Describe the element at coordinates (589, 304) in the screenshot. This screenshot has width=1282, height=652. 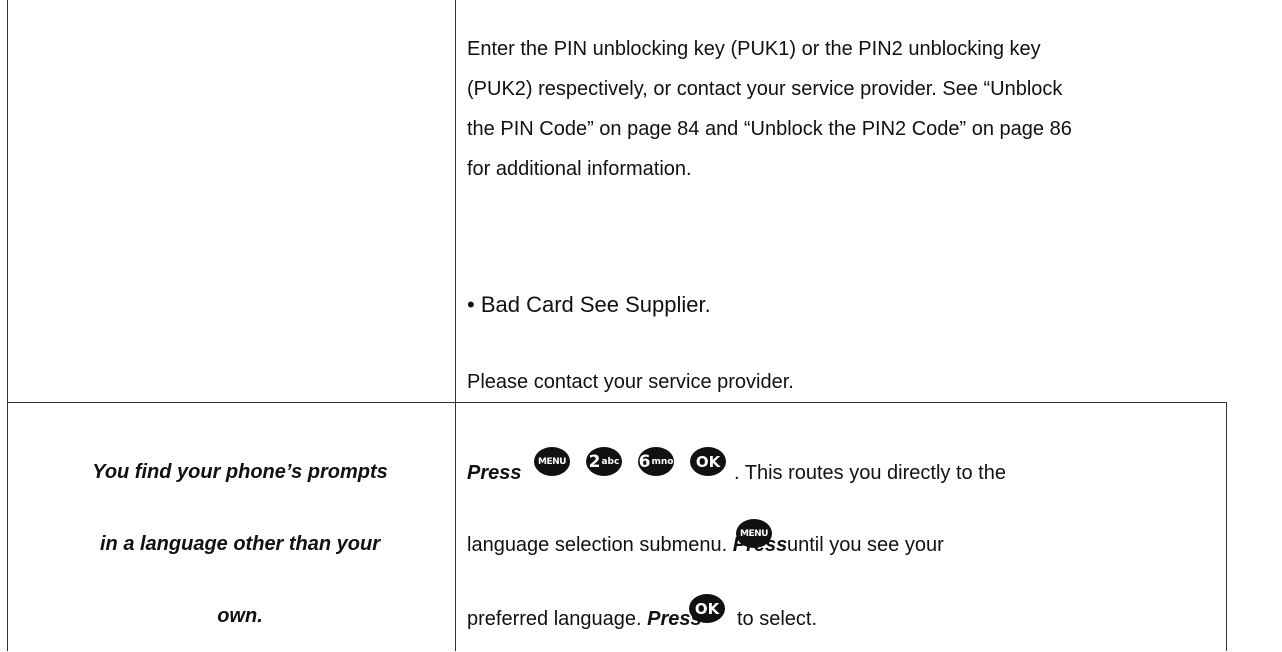
I see `bad-card-bullet: • Bad Card See Supplier.` at that location.